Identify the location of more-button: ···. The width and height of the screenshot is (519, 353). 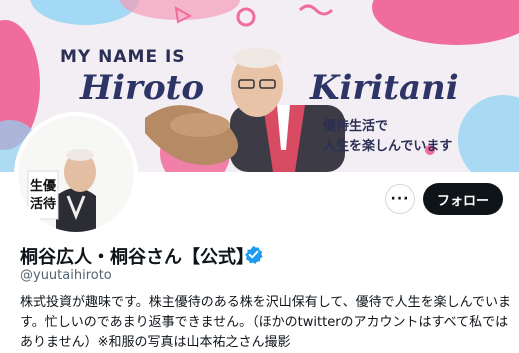
(400, 199).